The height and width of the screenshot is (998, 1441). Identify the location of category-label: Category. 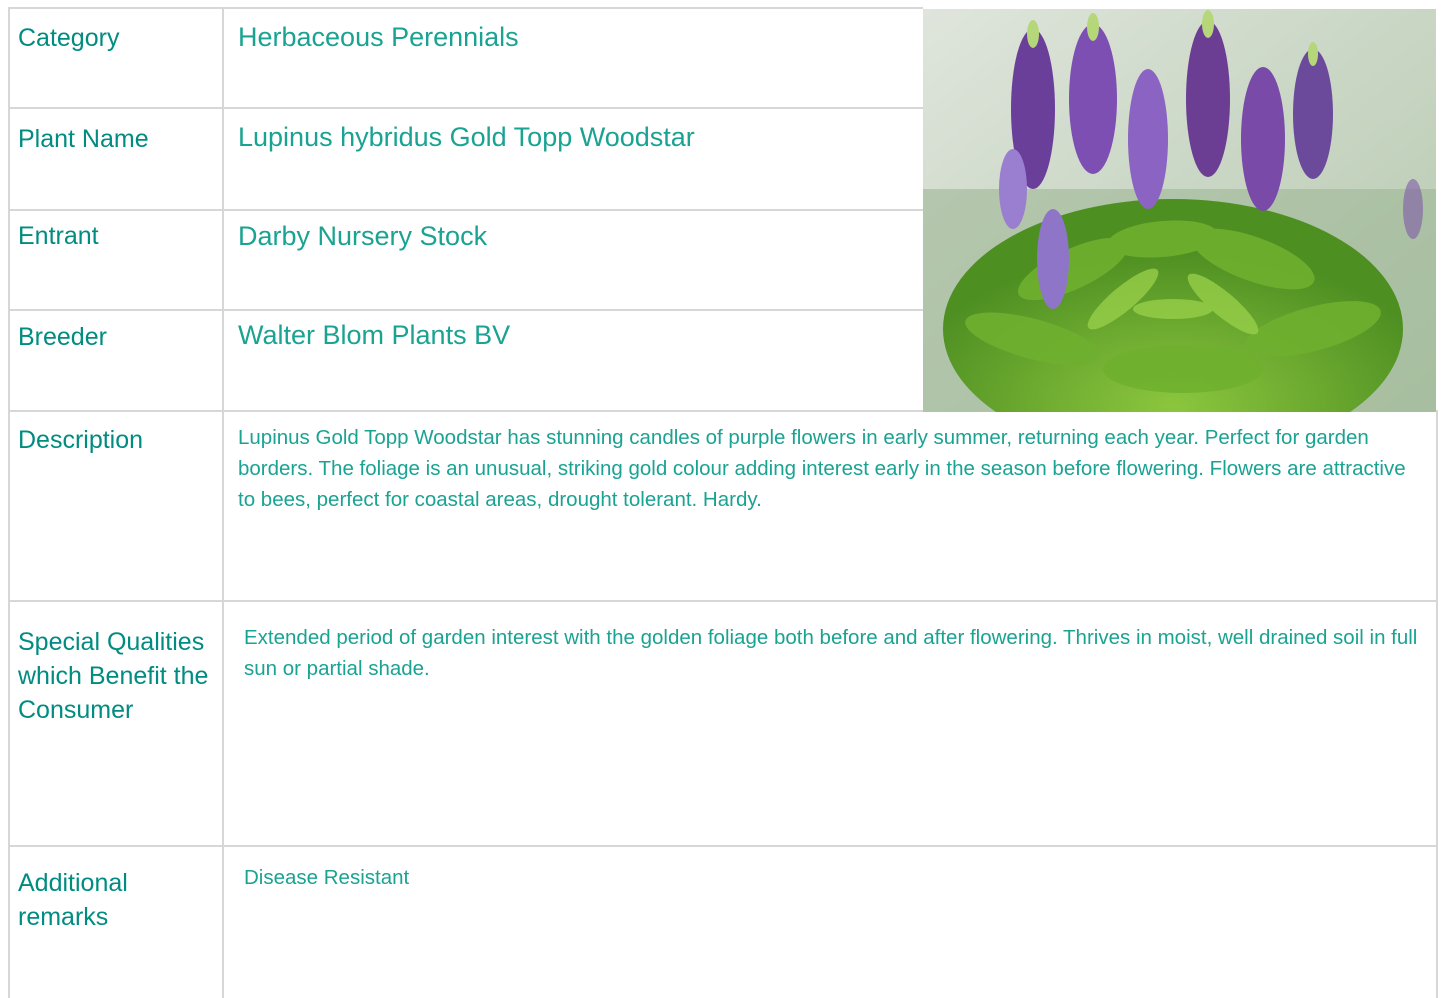
(69, 38).